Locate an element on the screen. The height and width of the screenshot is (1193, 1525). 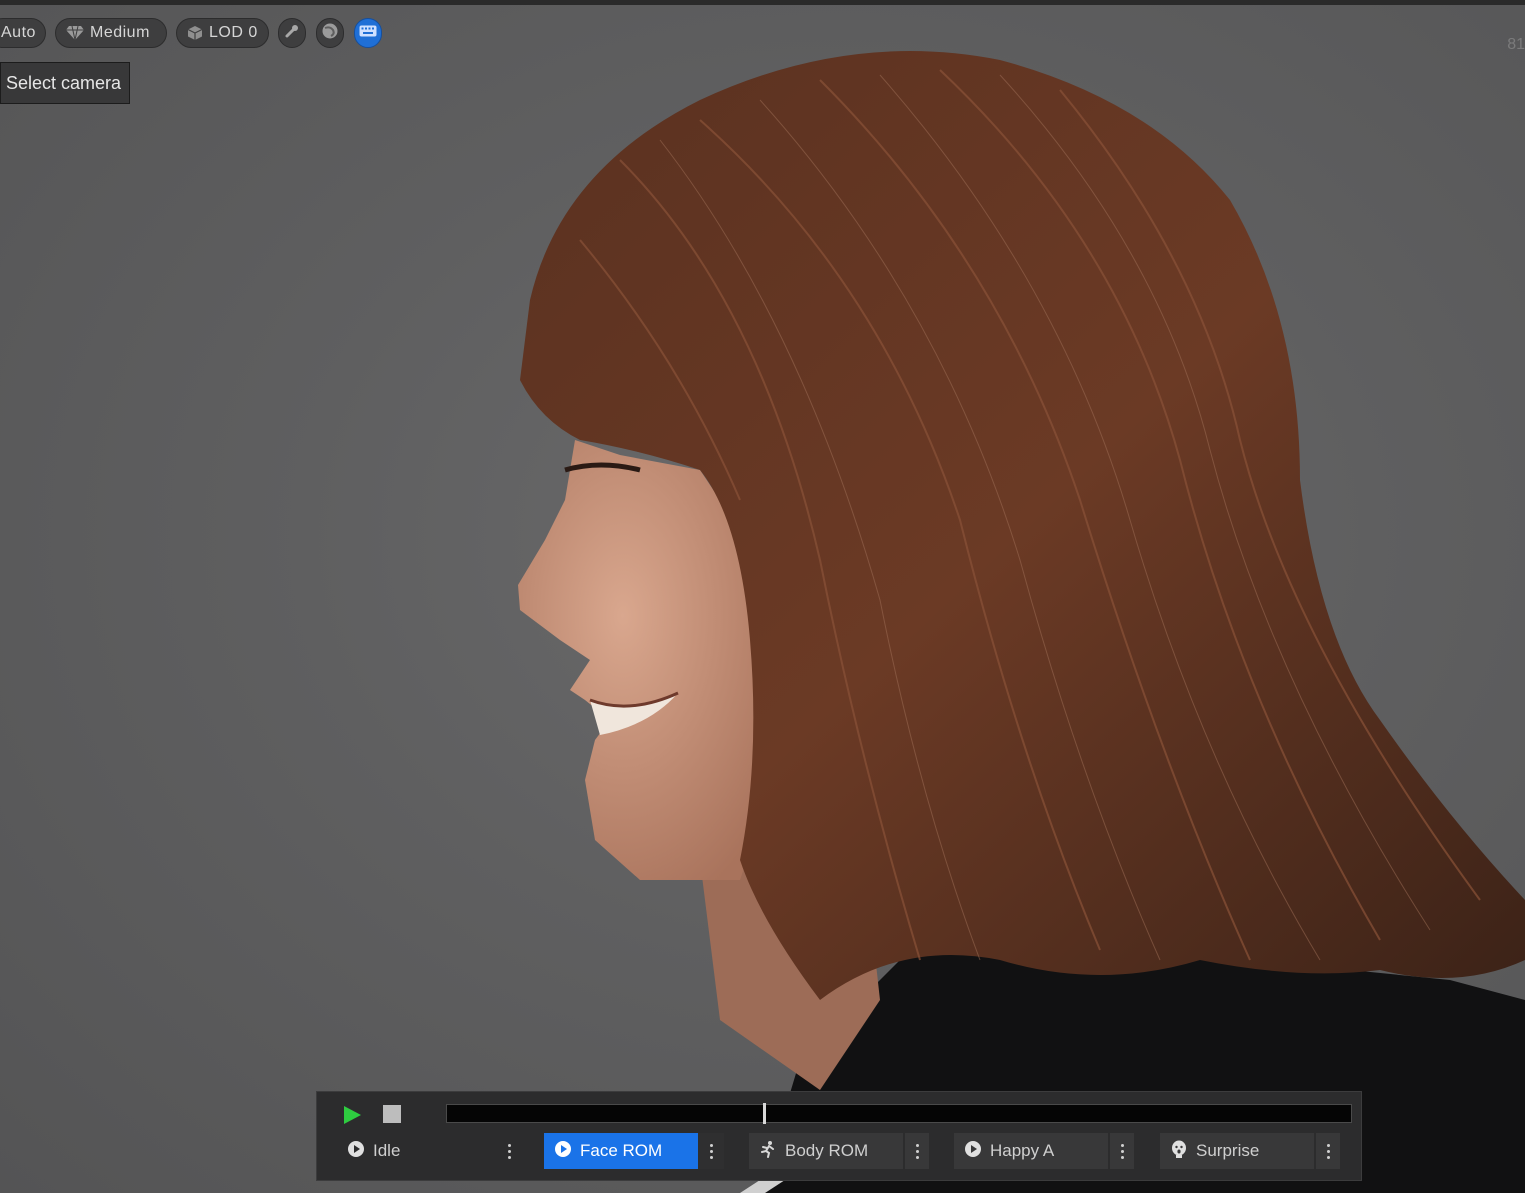
stop-button is located at coordinates (392, 1114).